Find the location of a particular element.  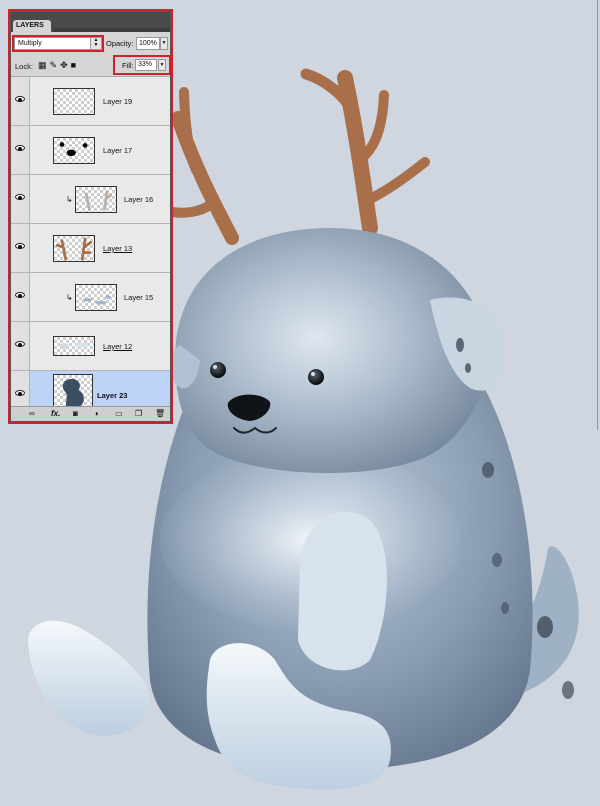

panel-bottom-toolbar: ∞ fx. ◙ ◐ ▭ ❐ 🗑 is located at coordinates (90, 413).